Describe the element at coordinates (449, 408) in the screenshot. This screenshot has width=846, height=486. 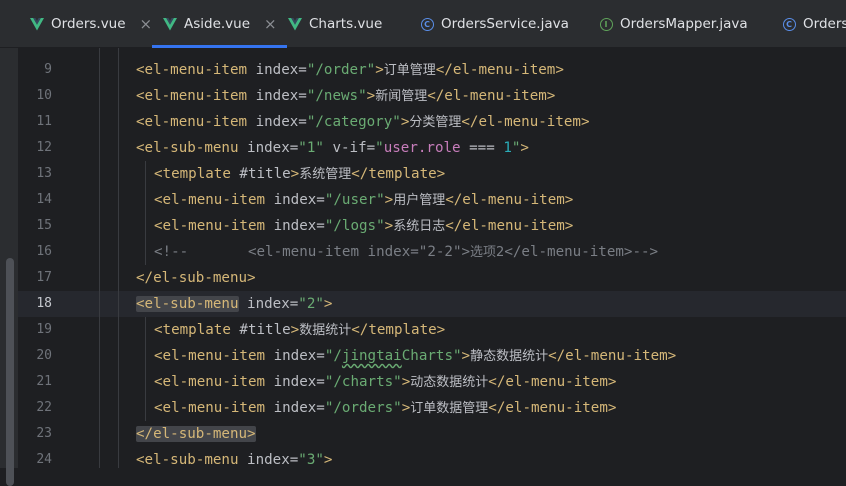
I see `code-token: 订单数据管理` at that location.